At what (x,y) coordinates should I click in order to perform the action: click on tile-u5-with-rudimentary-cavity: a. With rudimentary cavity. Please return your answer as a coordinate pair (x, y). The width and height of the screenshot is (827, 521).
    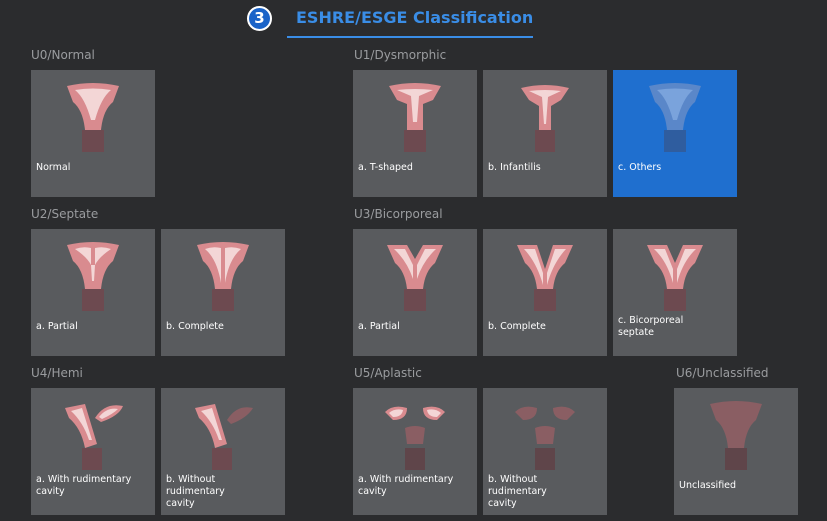
    Looking at the image, I should click on (415, 451).